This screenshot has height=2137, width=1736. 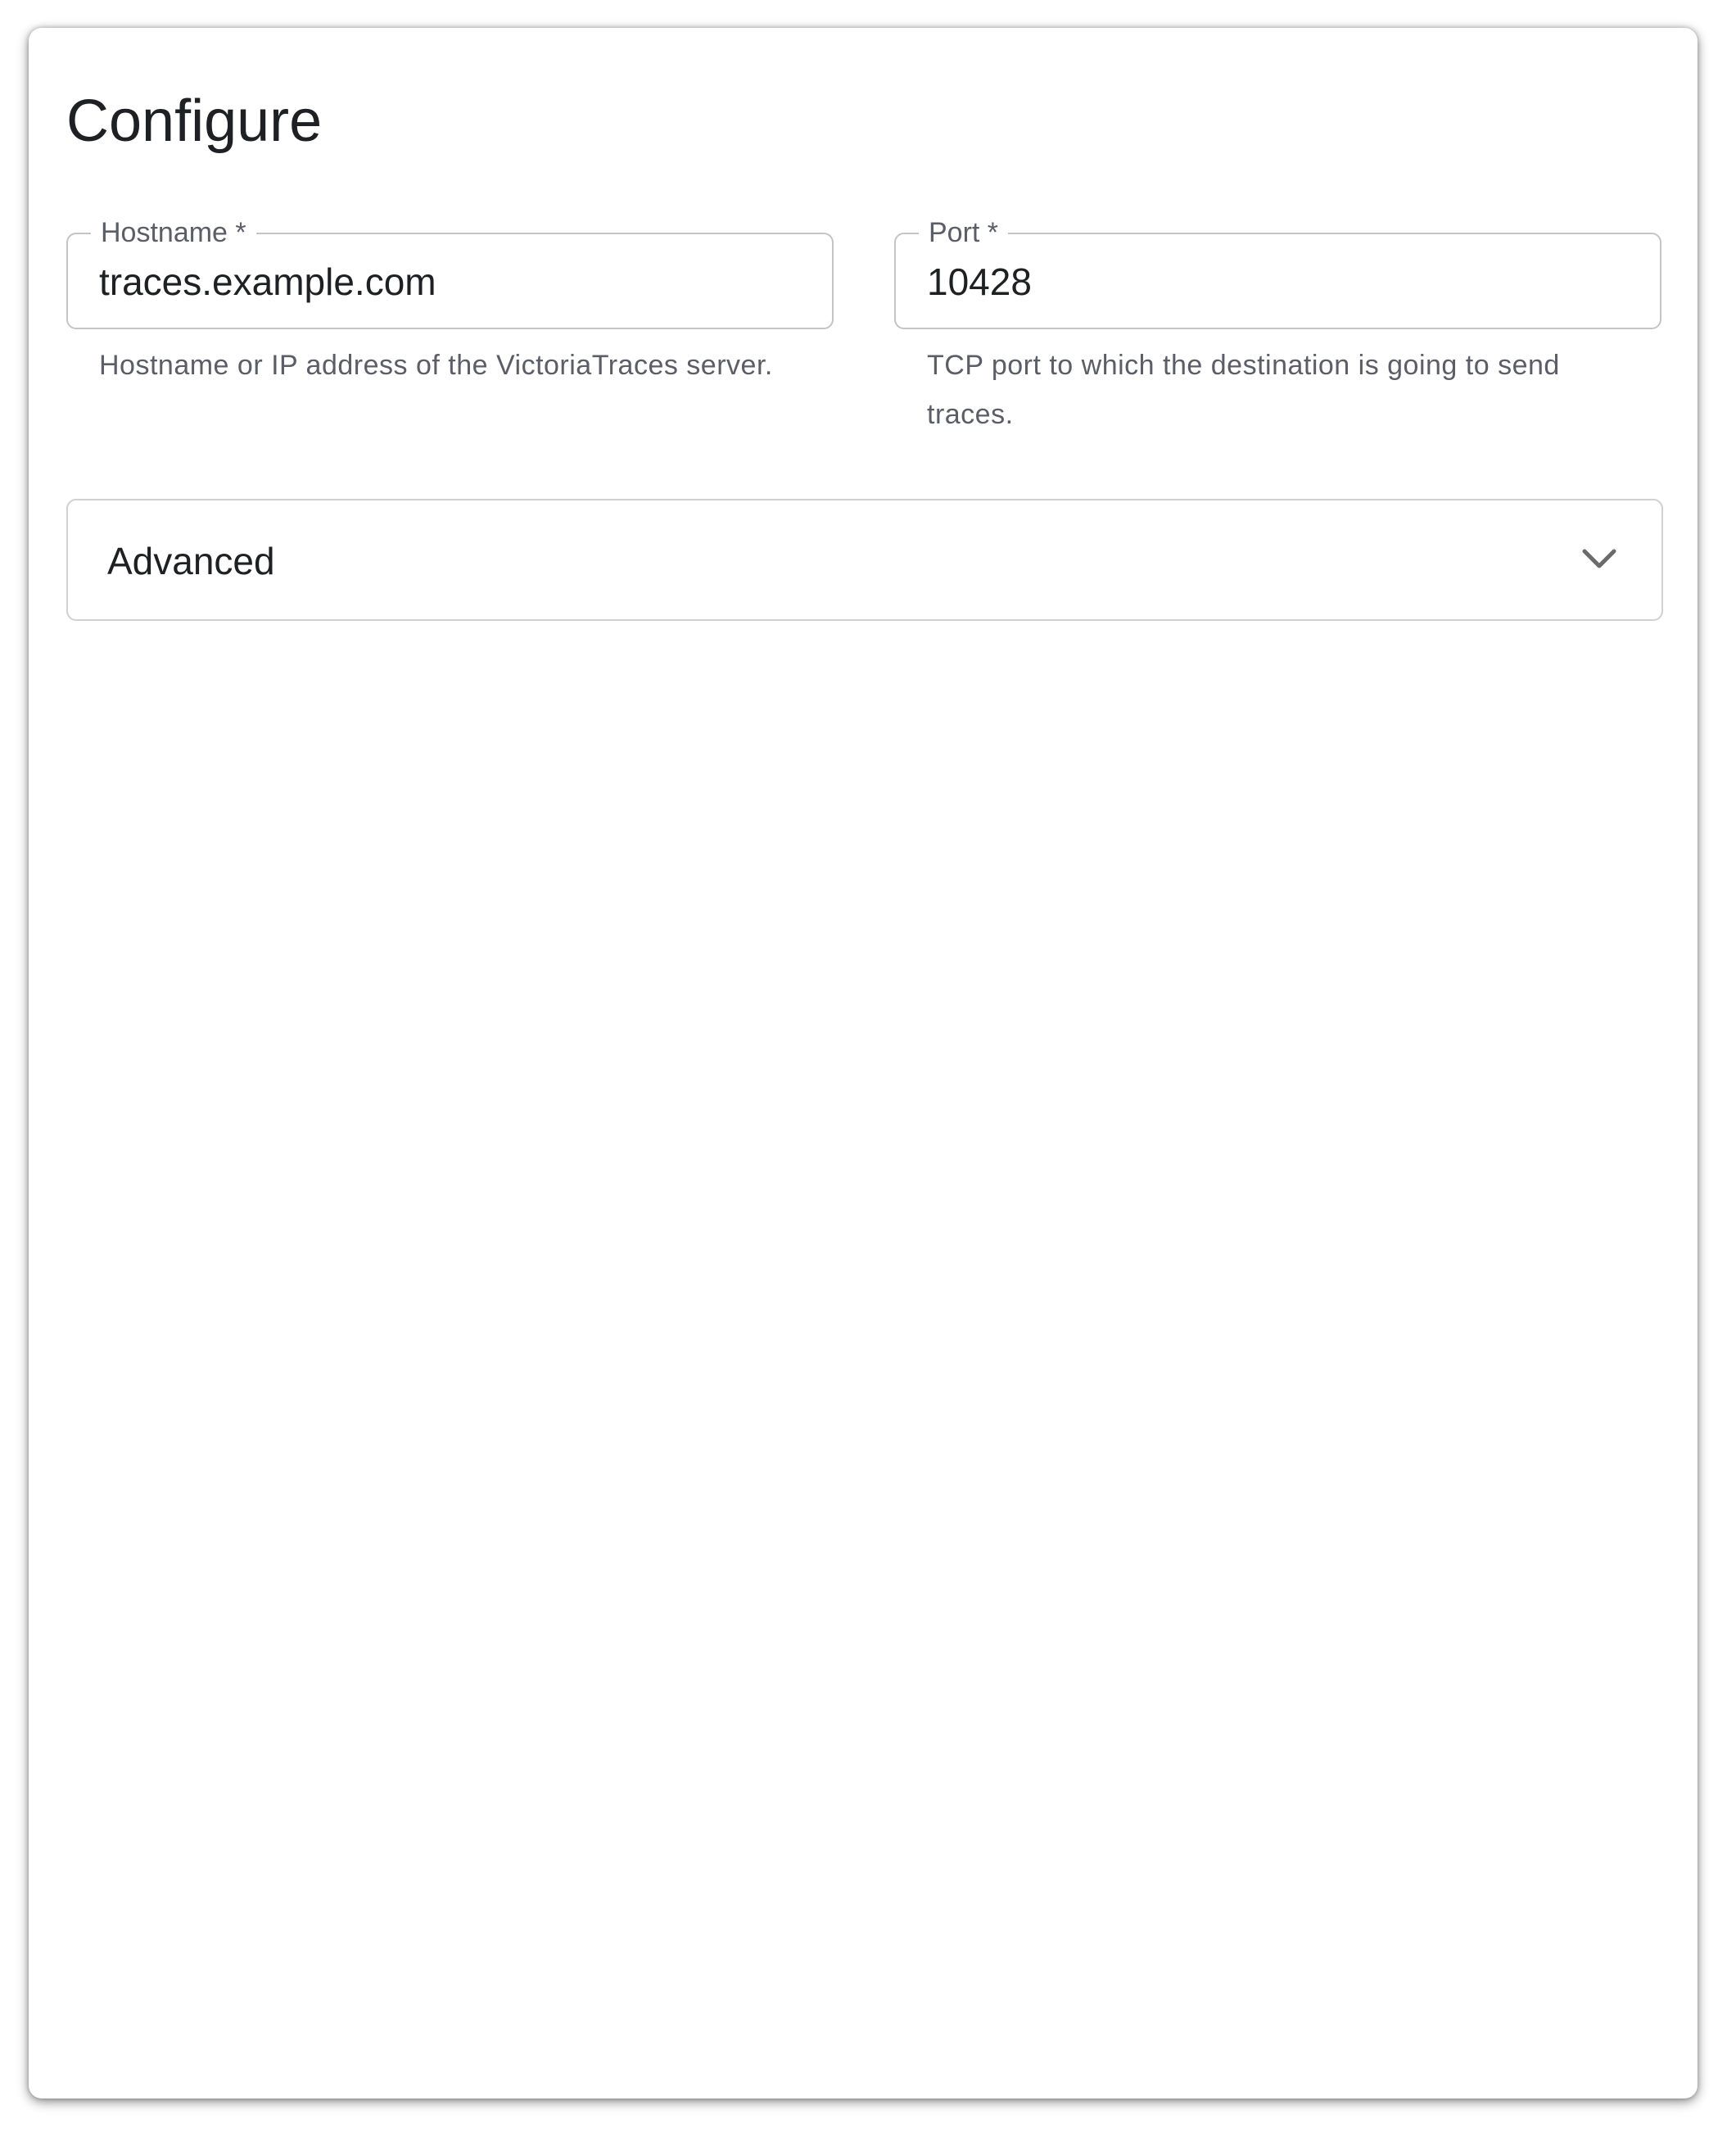 What do you see at coordinates (964, 233) in the screenshot?
I see `port-label: Port *` at bounding box center [964, 233].